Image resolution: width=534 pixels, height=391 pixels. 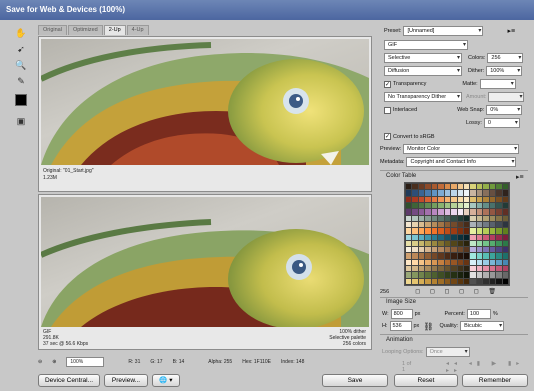 I want to click on websnap-select: 0%, so click(x=504, y=110).